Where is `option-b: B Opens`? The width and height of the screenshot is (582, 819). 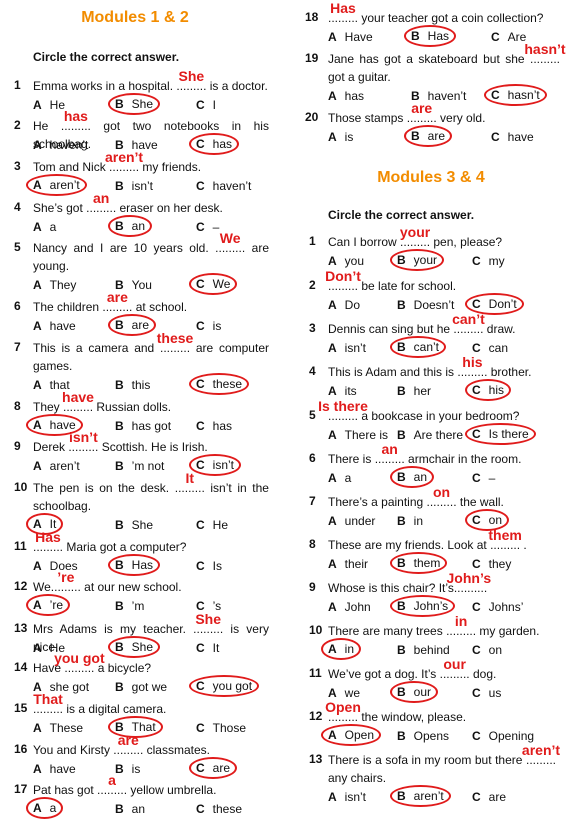
option-b: B Opens is located at coordinates (423, 736).